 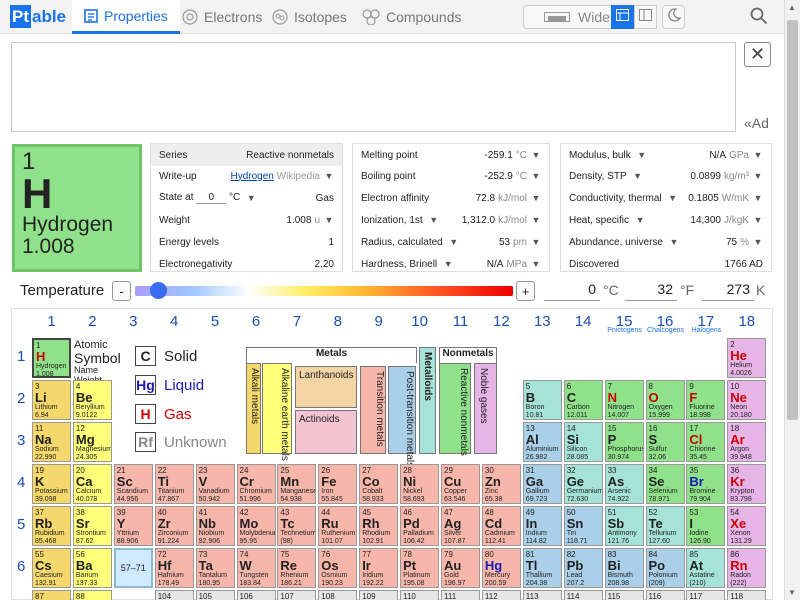 I want to click on category-metalloids: Metalloids, so click(x=427, y=400).